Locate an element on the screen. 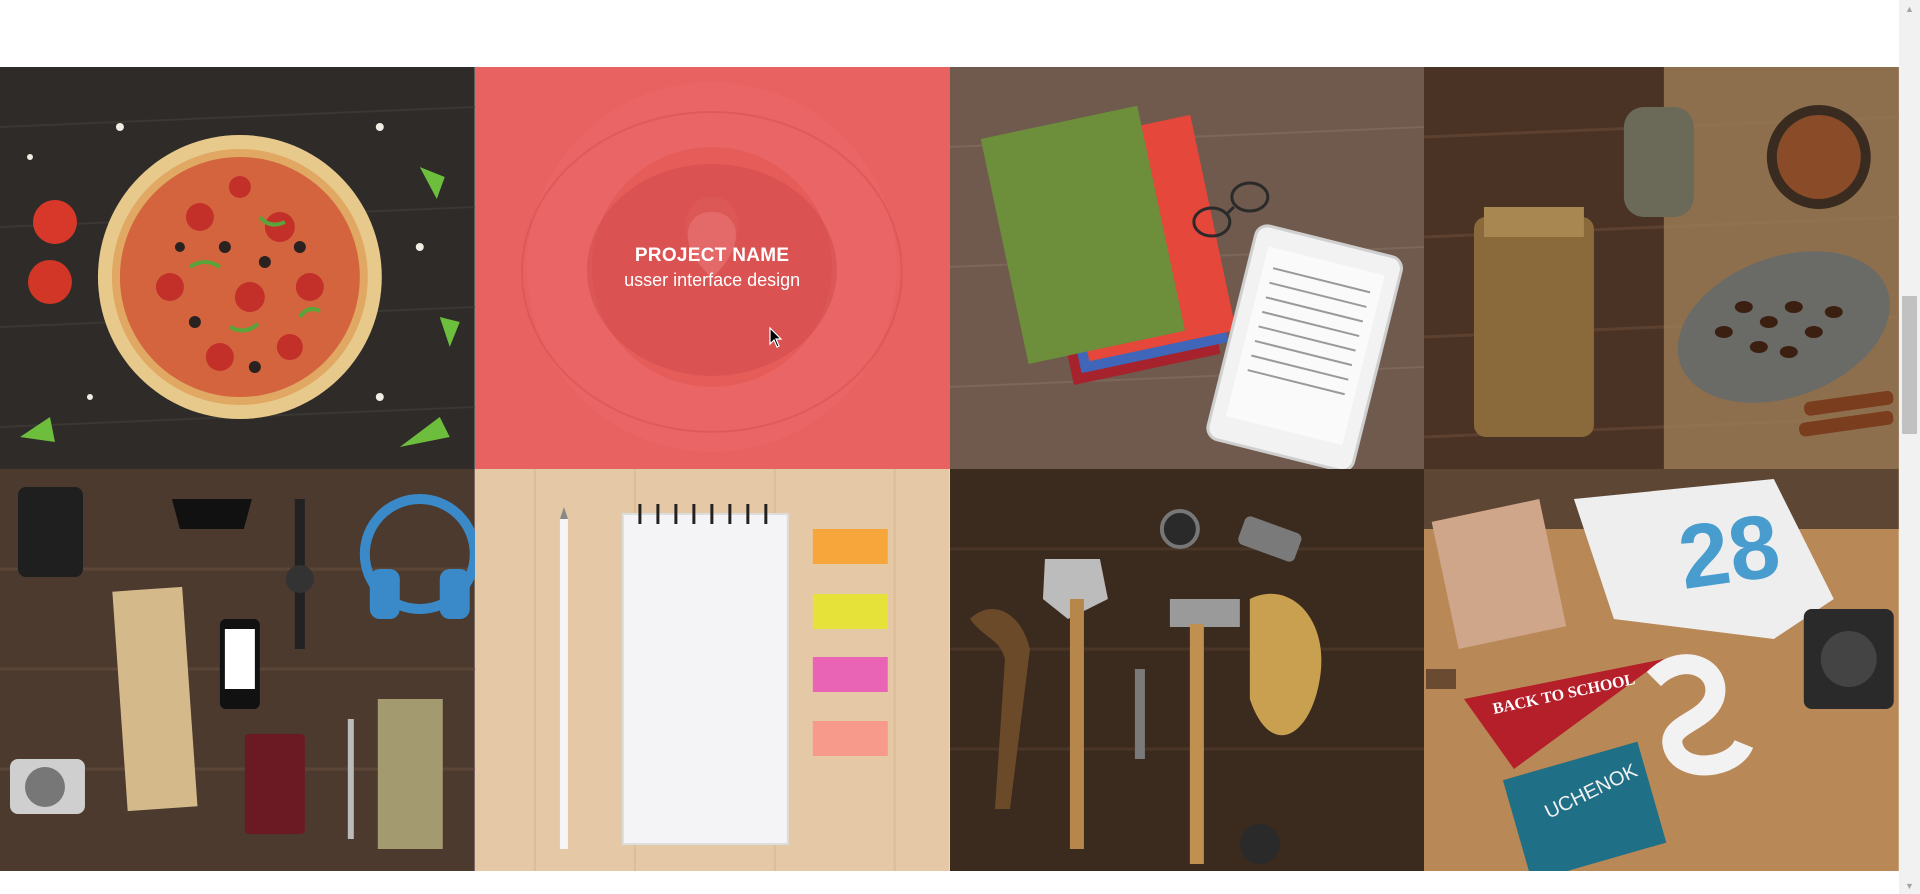 The image size is (1920, 894). tshirt-number: 28 is located at coordinates (1729, 552).